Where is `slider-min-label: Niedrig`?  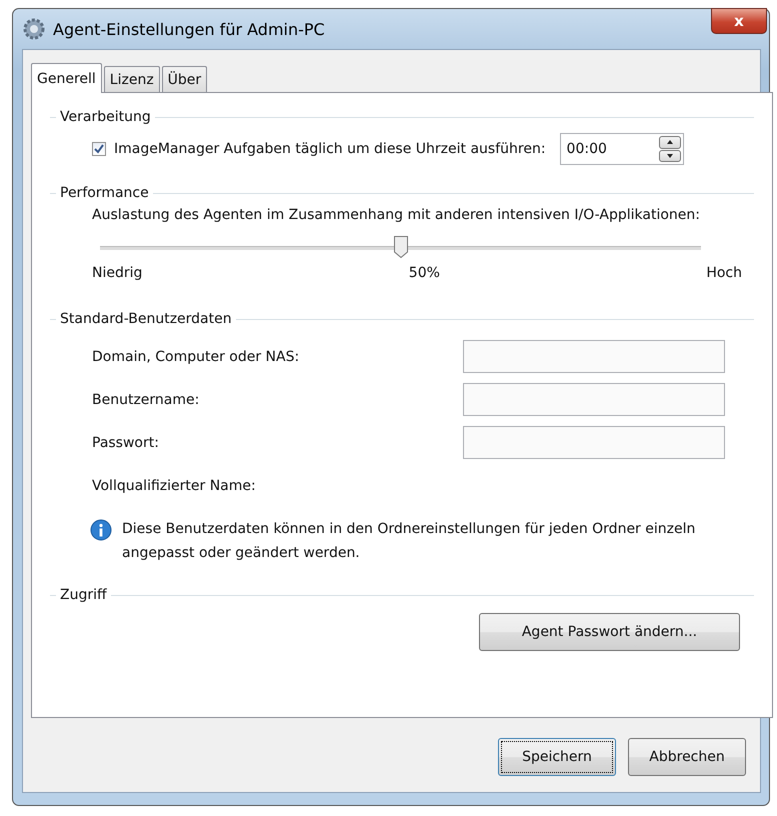
slider-min-label: Niedrig is located at coordinates (117, 273).